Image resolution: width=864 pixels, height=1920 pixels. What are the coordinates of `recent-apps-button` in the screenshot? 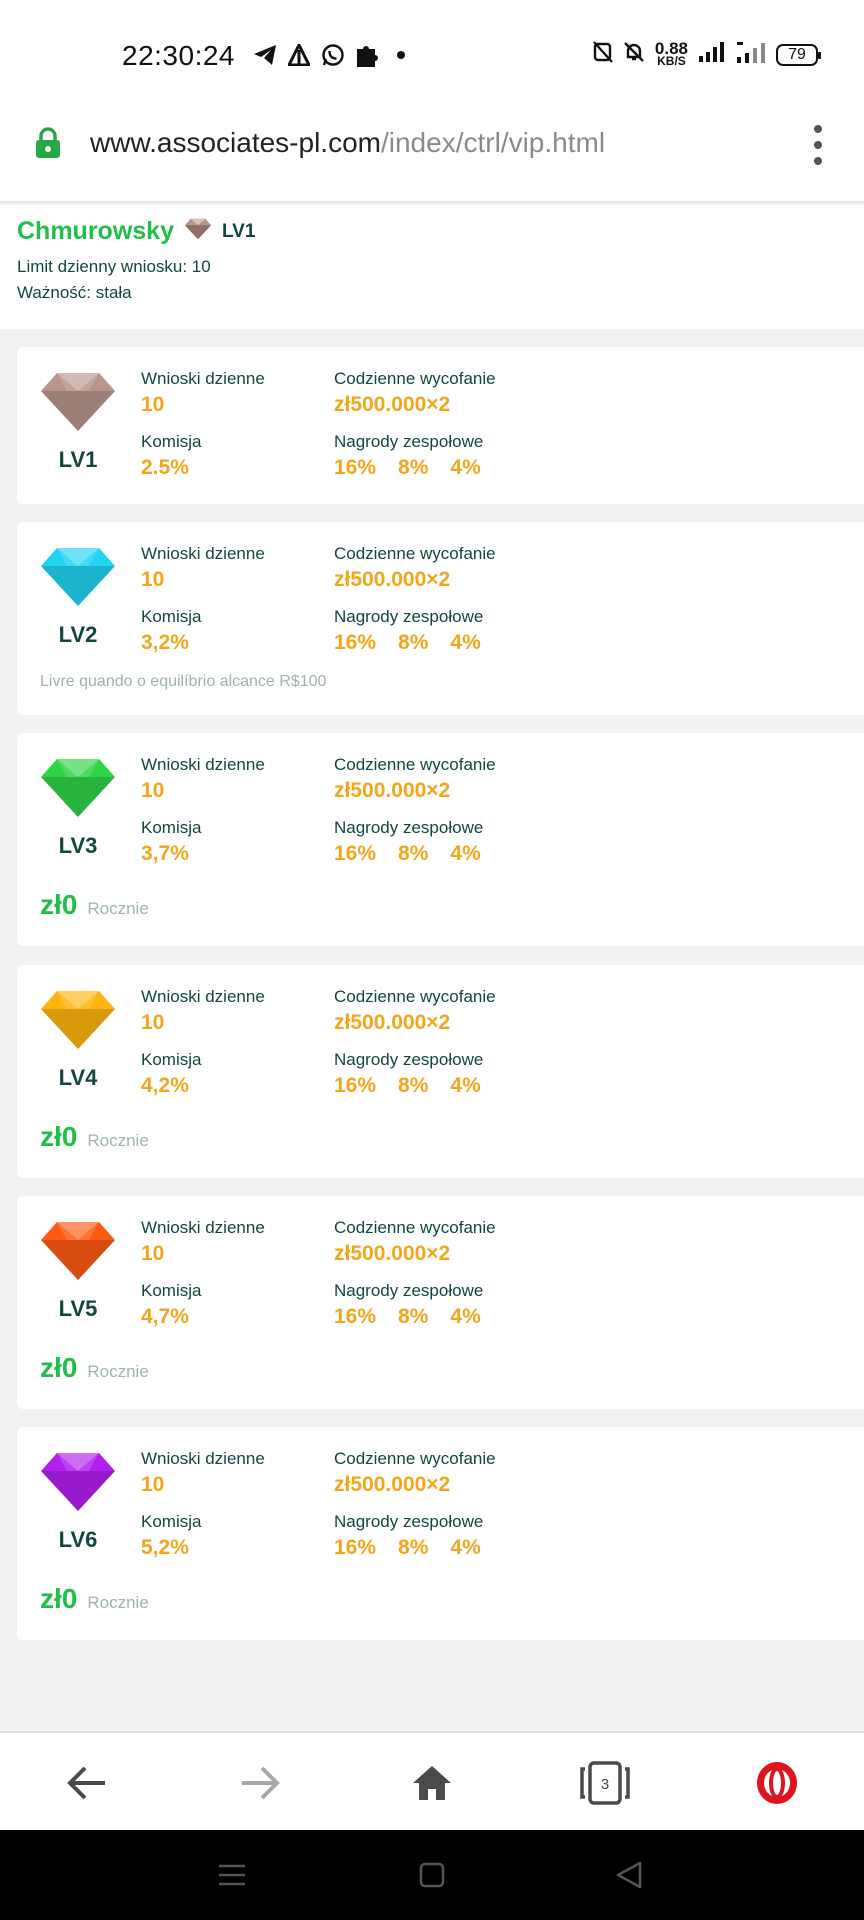 It's located at (232, 1875).